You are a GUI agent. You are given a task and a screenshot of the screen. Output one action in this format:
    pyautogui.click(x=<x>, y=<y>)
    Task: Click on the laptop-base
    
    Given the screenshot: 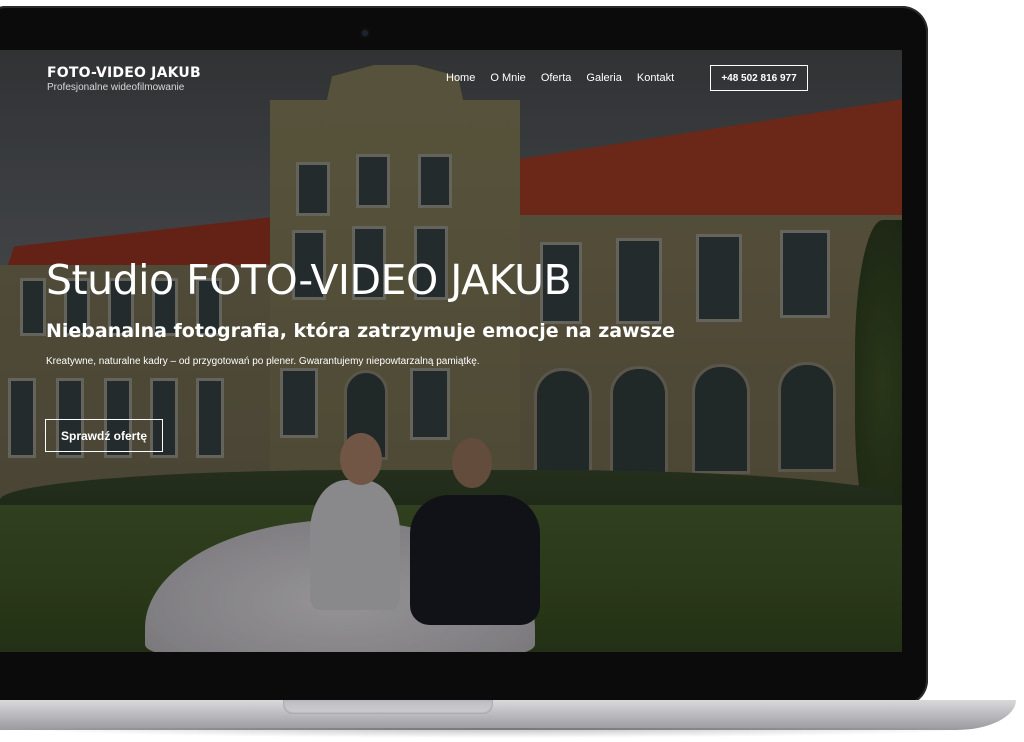 What is the action you would take?
    pyautogui.click(x=508, y=715)
    